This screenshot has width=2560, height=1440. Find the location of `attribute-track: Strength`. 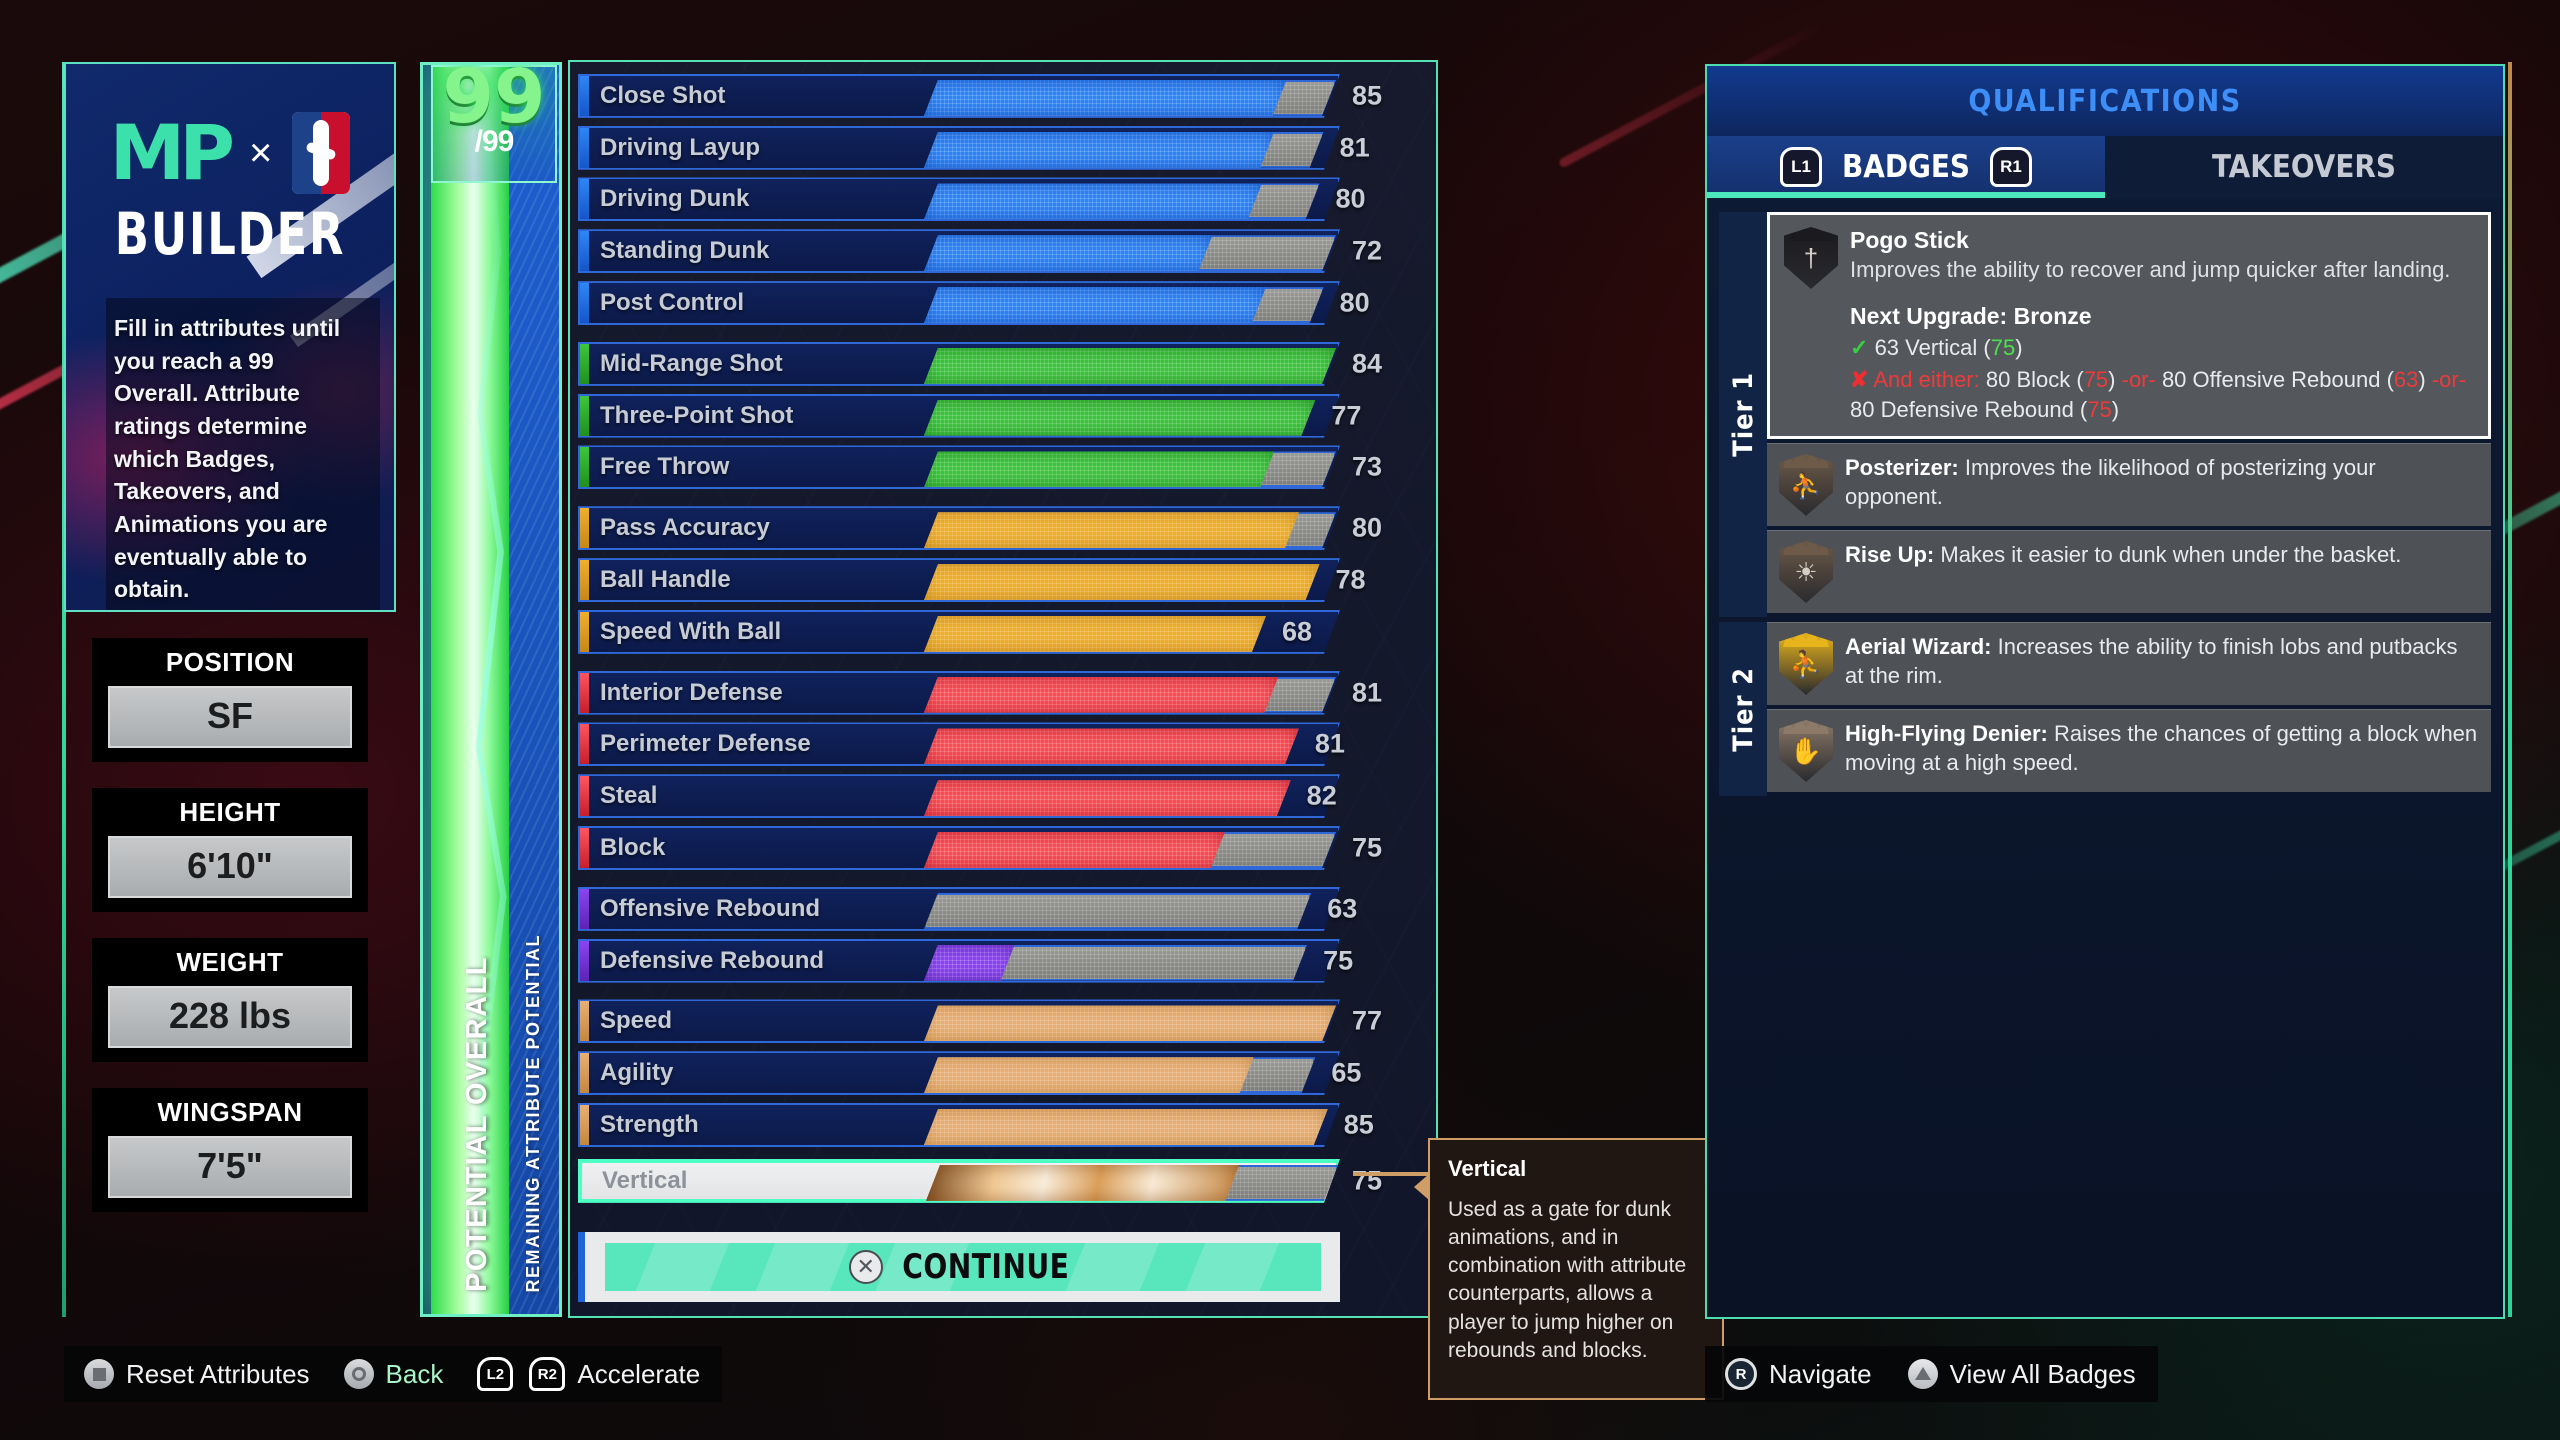

attribute-track: Strength is located at coordinates (959, 1125).